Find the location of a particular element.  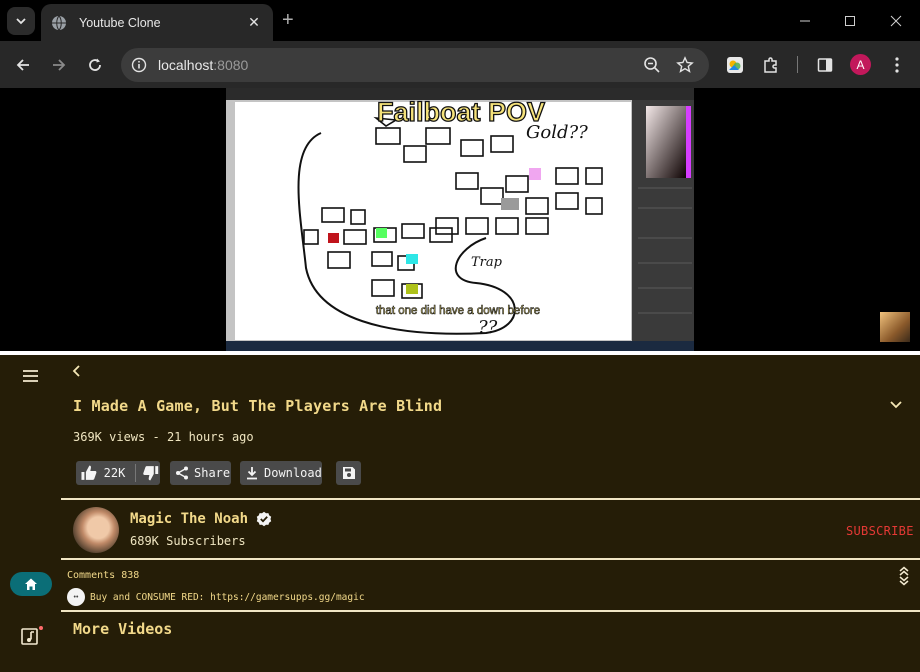

url-text: localhost:8080 is located at coordinates (203, 65).